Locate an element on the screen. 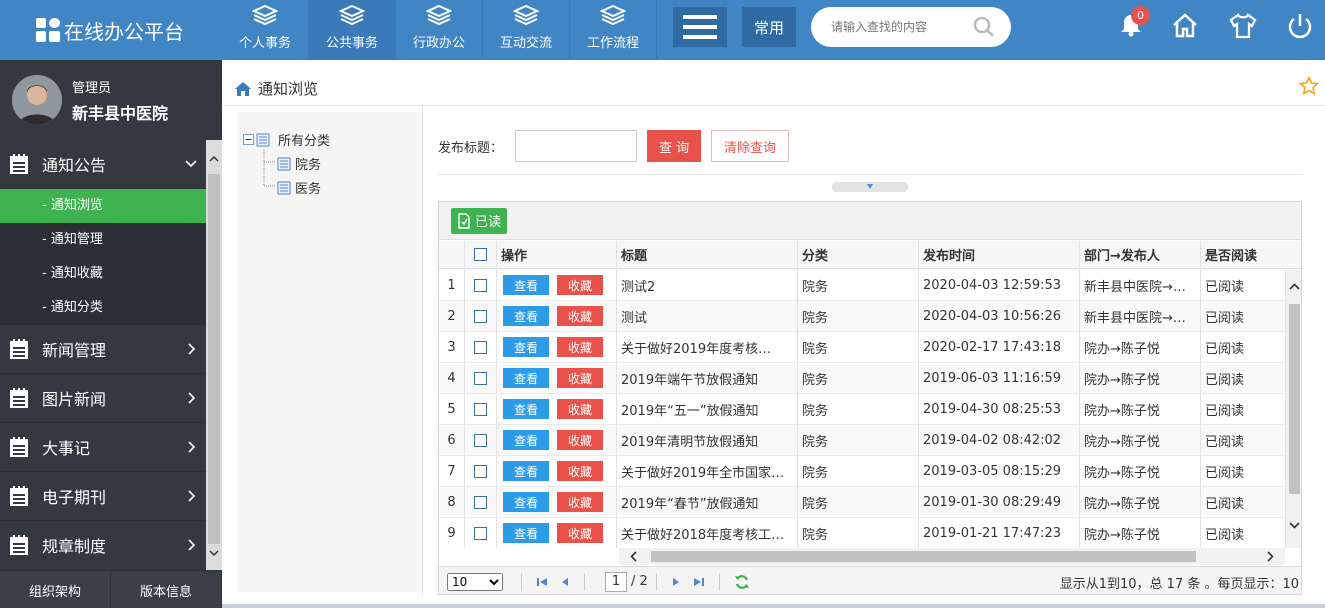 Image resolution: width=1325 pixels, height=608 pixels. sidebar-group-ejournal: 电子期刊 is located at coordinates (103, 496).